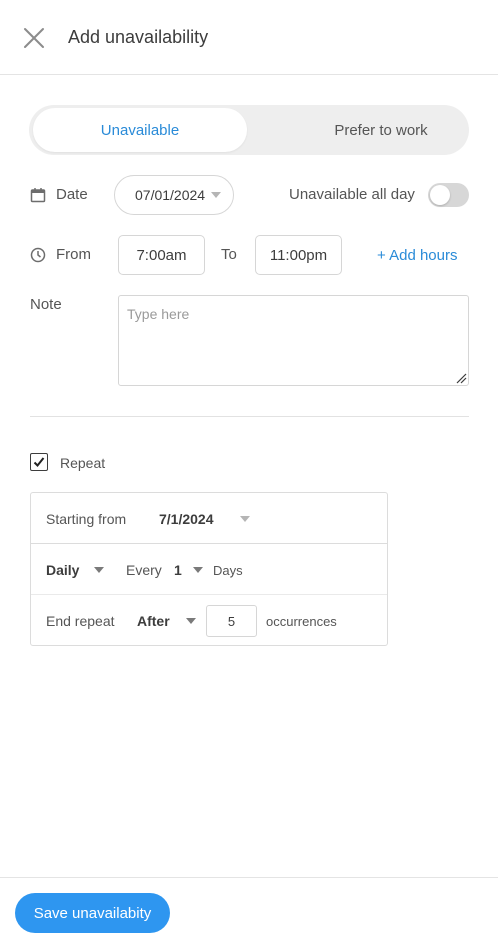 This screenshot has width=498, height=943. Describe the element at coordinates (228, 570) in the screenshot. I see `unit-label: Days` at that location.